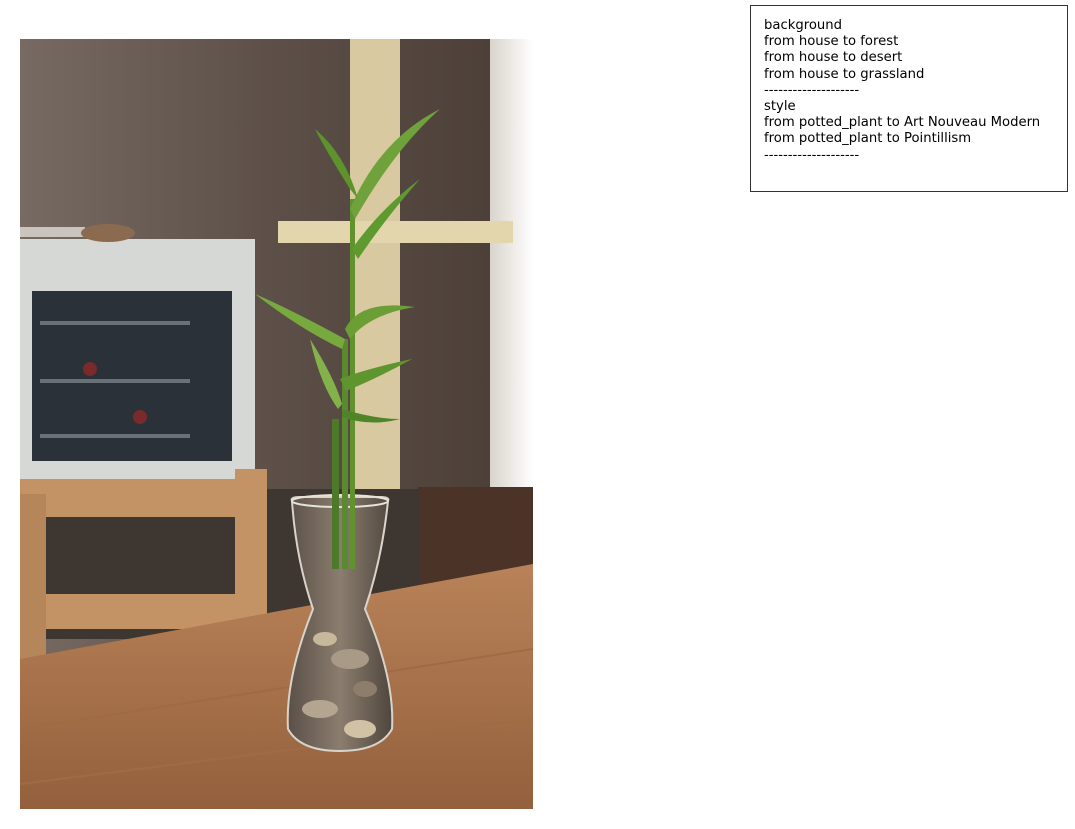  I want to click on legend-line: from house to desert, so click(833, 58).